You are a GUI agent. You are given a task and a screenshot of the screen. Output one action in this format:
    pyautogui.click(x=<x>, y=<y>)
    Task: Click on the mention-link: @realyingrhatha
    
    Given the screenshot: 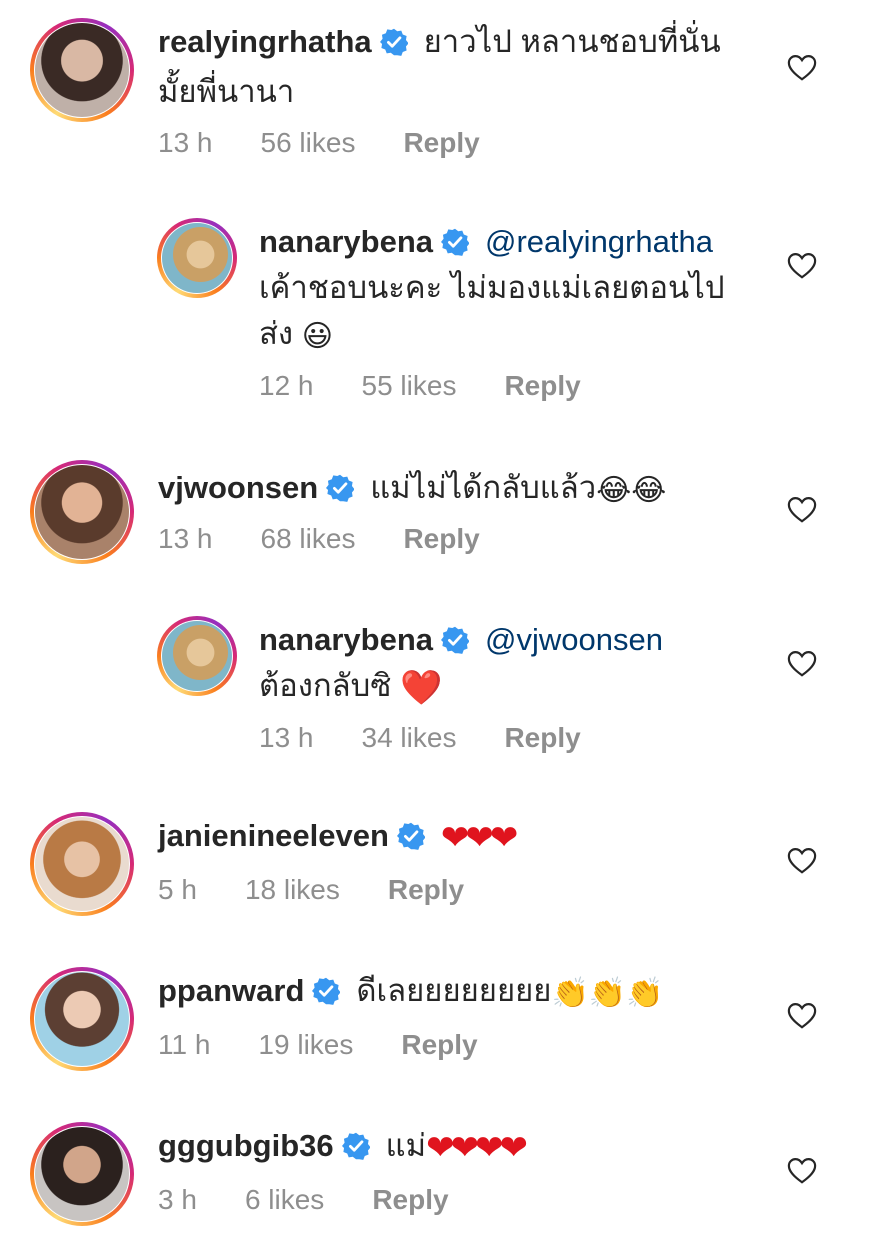 What is the action you would take?
    pyautogui.click(x=599, y=241)
    